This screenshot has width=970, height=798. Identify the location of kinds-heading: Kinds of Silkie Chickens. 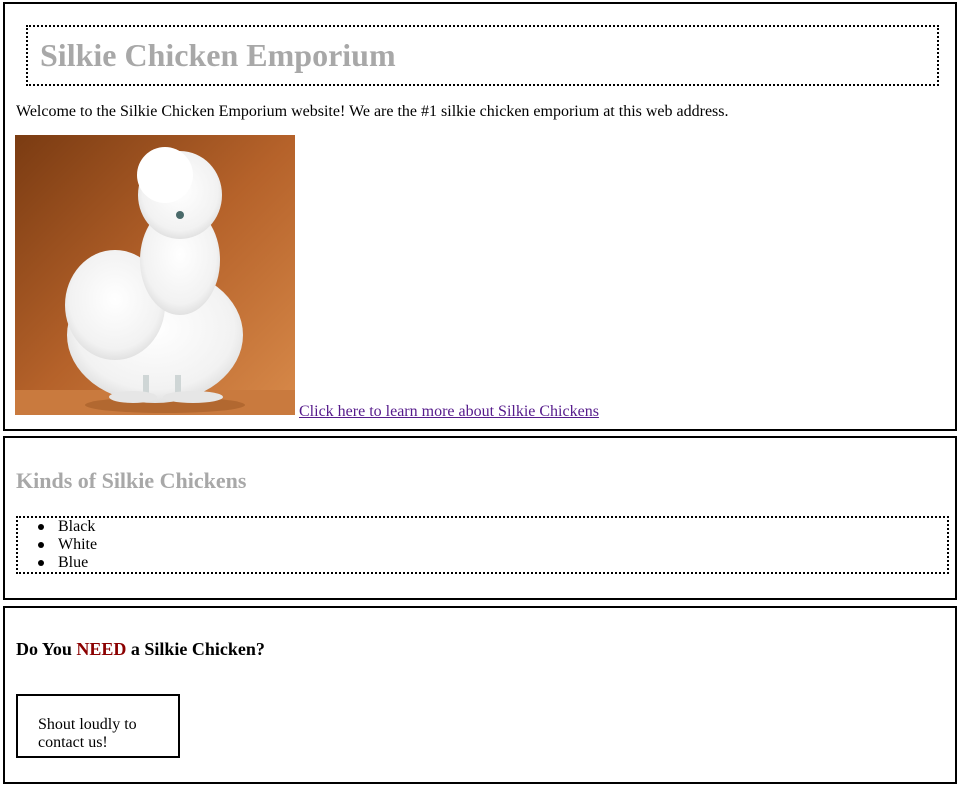
(131, 480).